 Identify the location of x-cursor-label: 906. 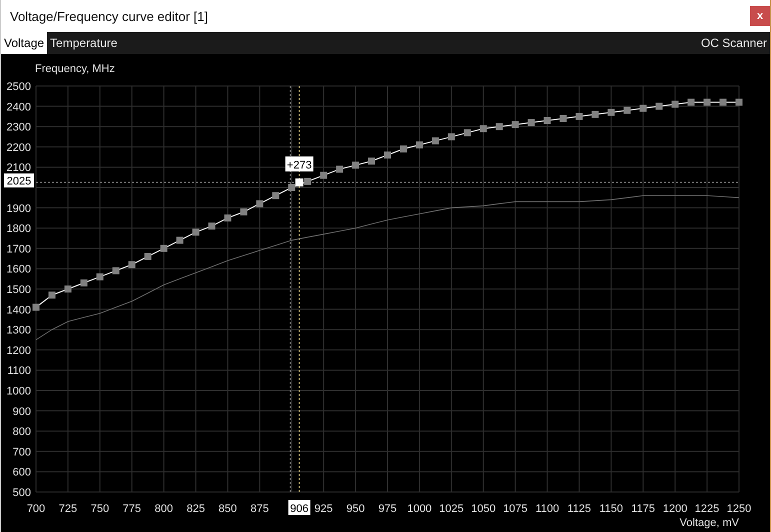
(299, 507).